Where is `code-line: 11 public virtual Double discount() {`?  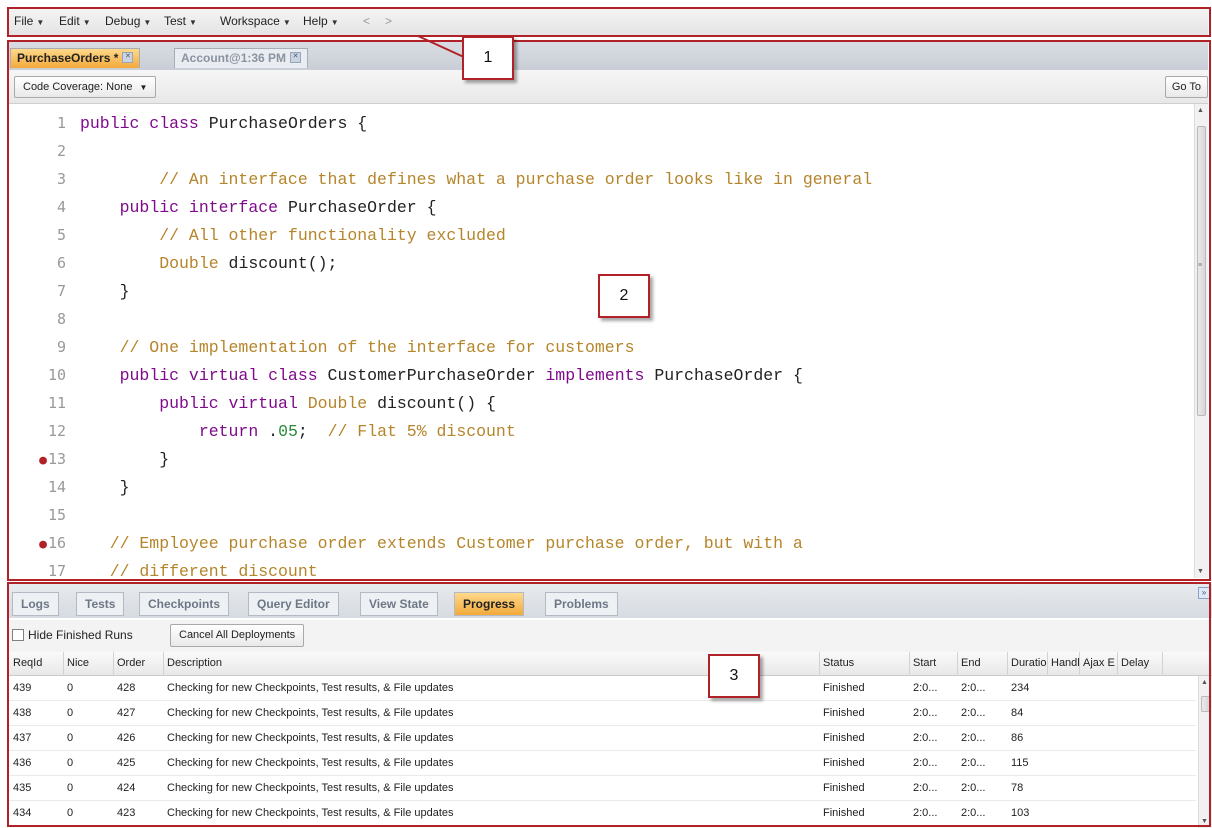 code-line: 11 public virtual Double discount() { is located at coordinates (600, 404).